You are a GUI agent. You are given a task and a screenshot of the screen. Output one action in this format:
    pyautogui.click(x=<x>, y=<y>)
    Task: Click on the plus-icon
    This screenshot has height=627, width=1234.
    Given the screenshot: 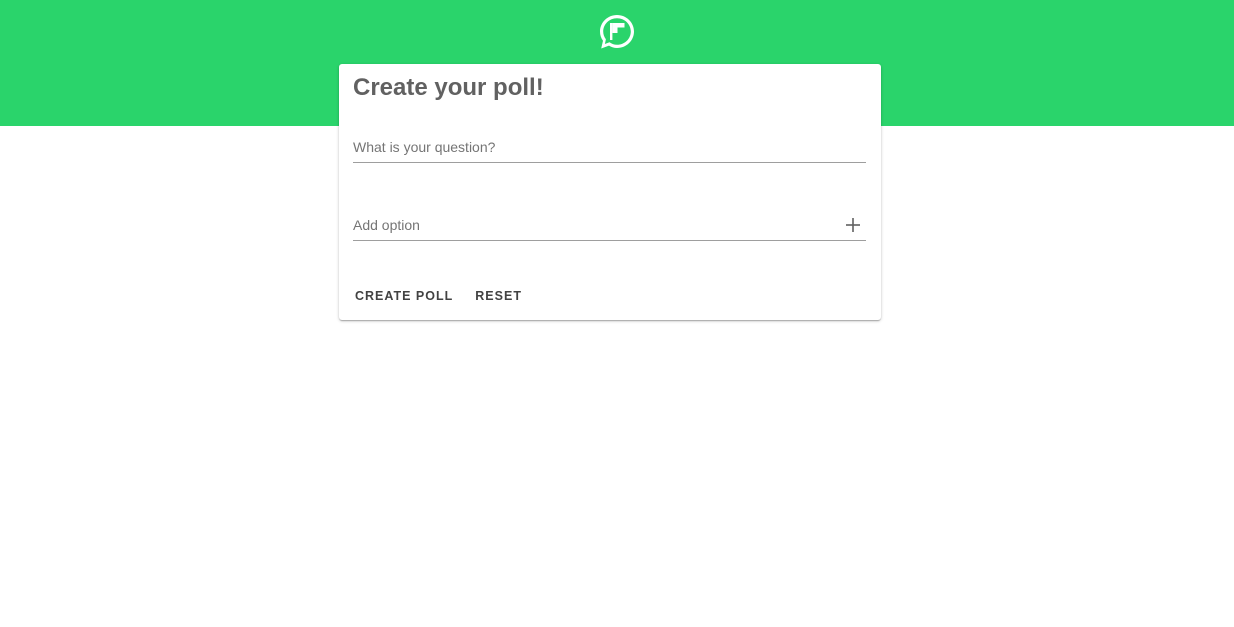 What is the action you would take?
    pyautogui.click(x=853, y=225)
    